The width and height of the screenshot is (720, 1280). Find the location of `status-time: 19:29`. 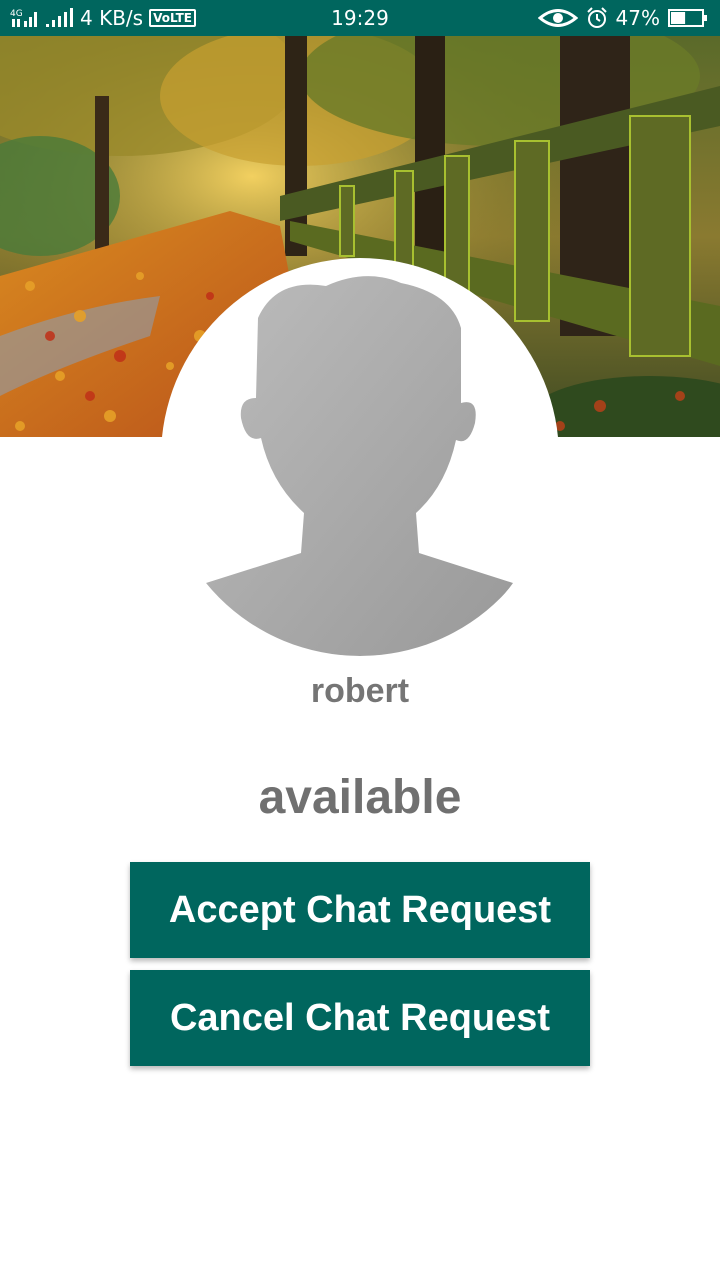

status-time: 19:29 is located at coordinates (360, 18).